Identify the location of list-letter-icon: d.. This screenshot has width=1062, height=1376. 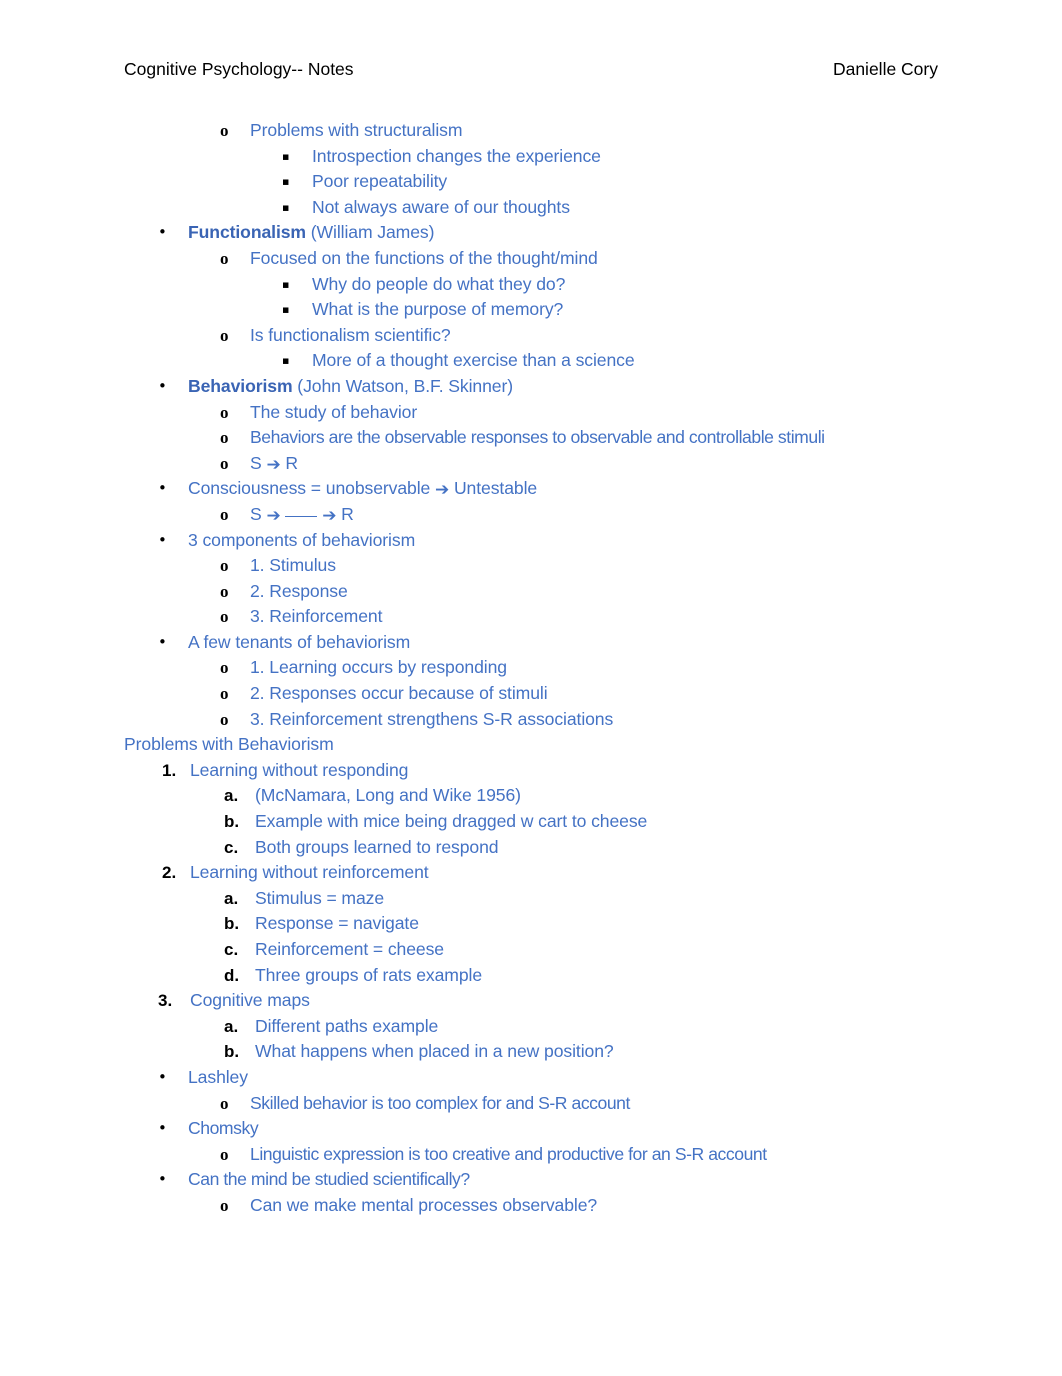
(232, 975).